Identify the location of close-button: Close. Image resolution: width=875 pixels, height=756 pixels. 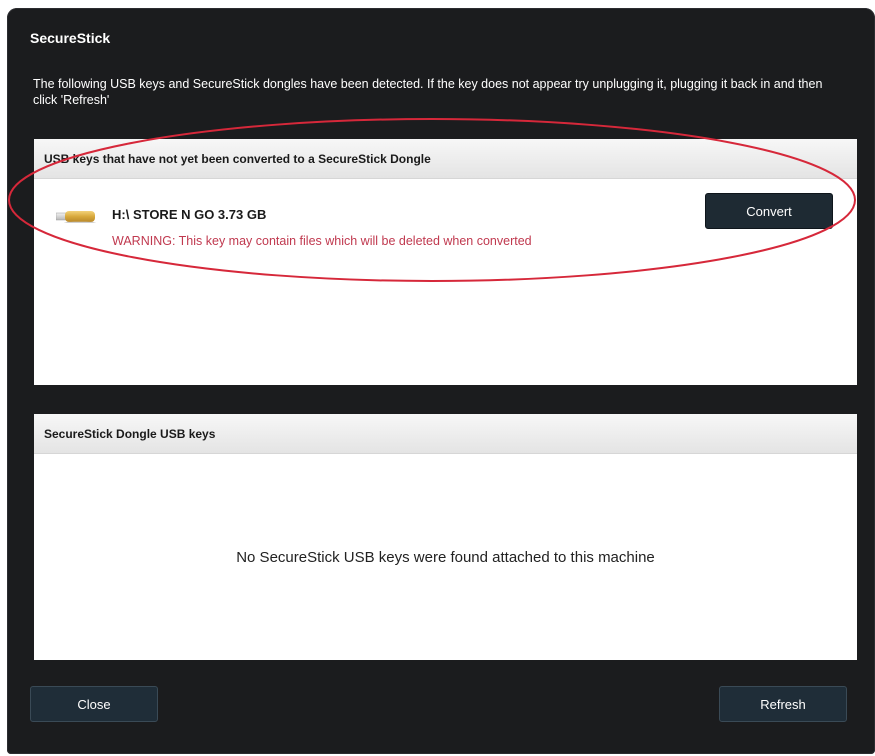
(94, 704).